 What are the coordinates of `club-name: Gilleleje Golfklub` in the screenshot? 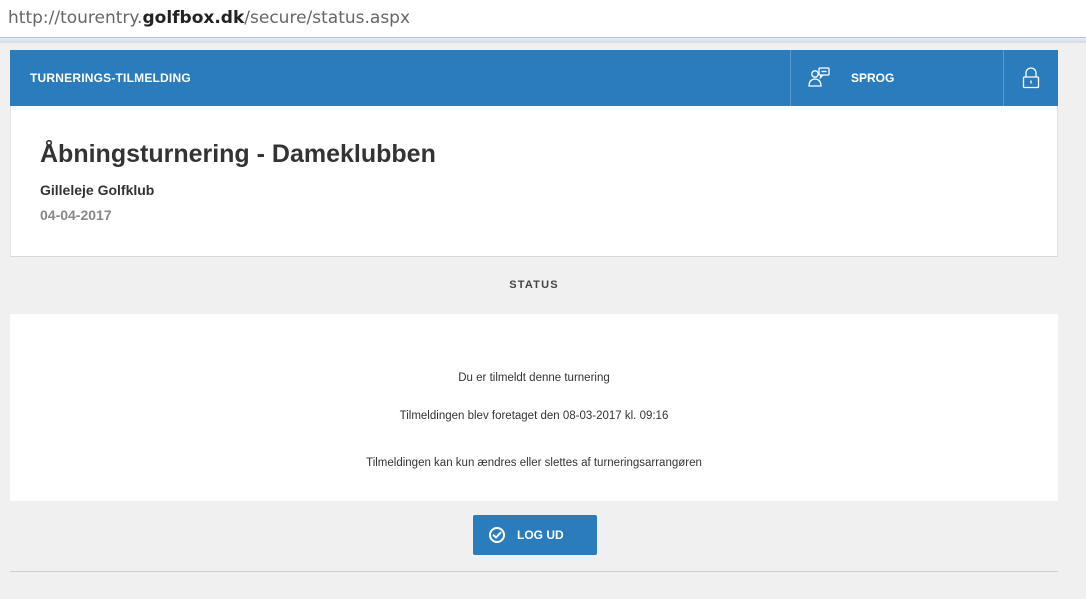 It's located at (97, 190).